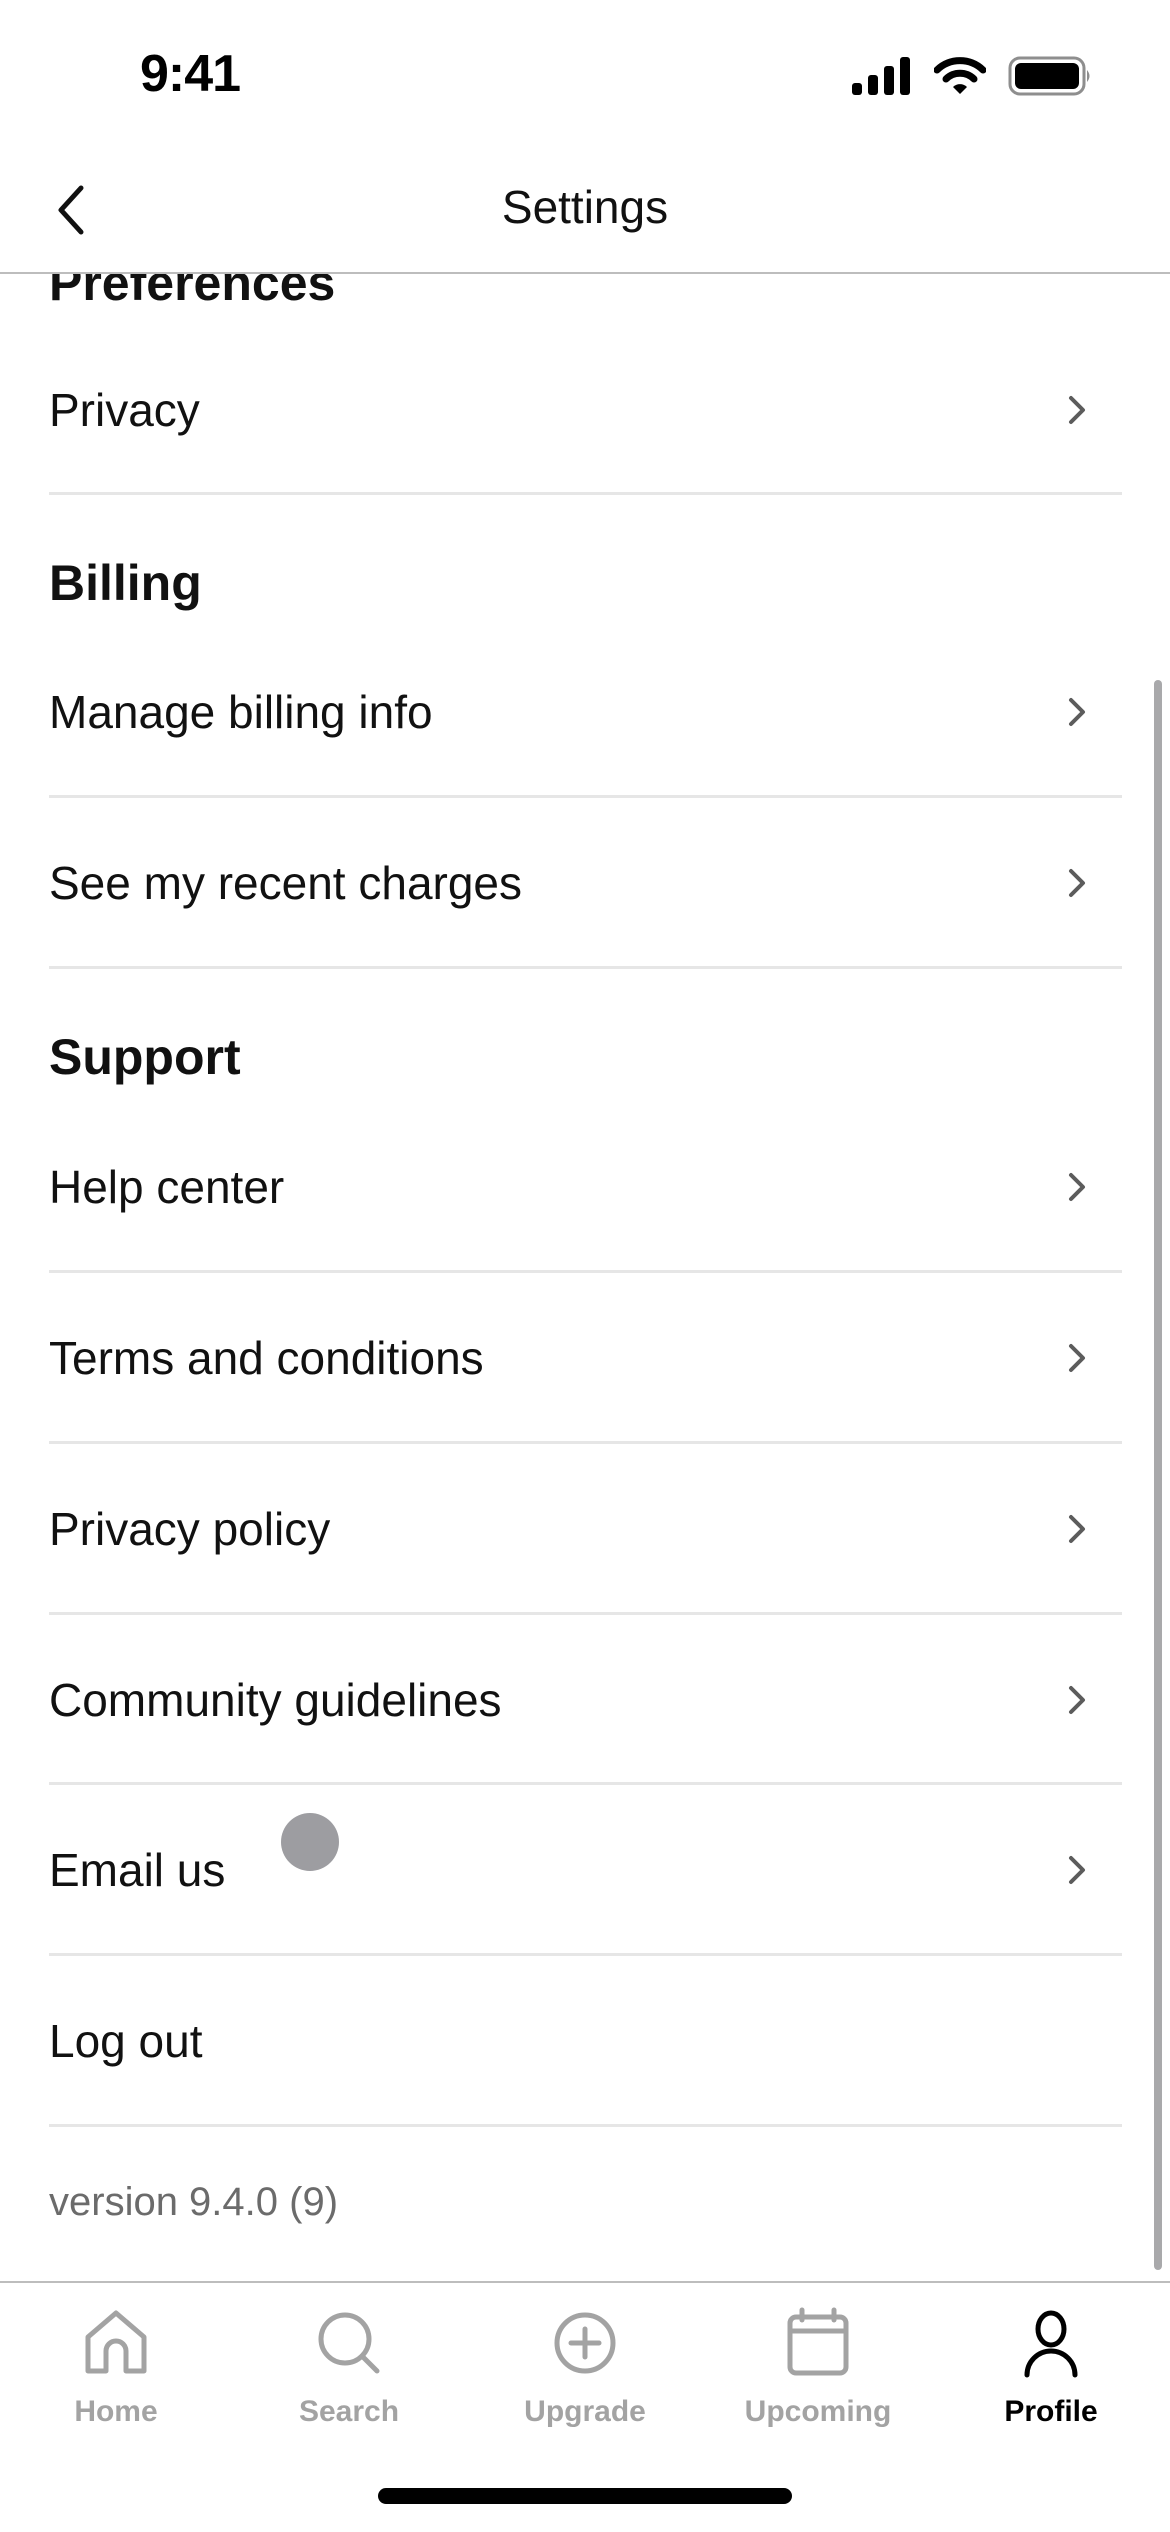 The width and height of the screenshot is (1170, 2532). Describe the element at coordinates (1051, 2411) in the screenshot. I see `tab-label: Profile` at that location.